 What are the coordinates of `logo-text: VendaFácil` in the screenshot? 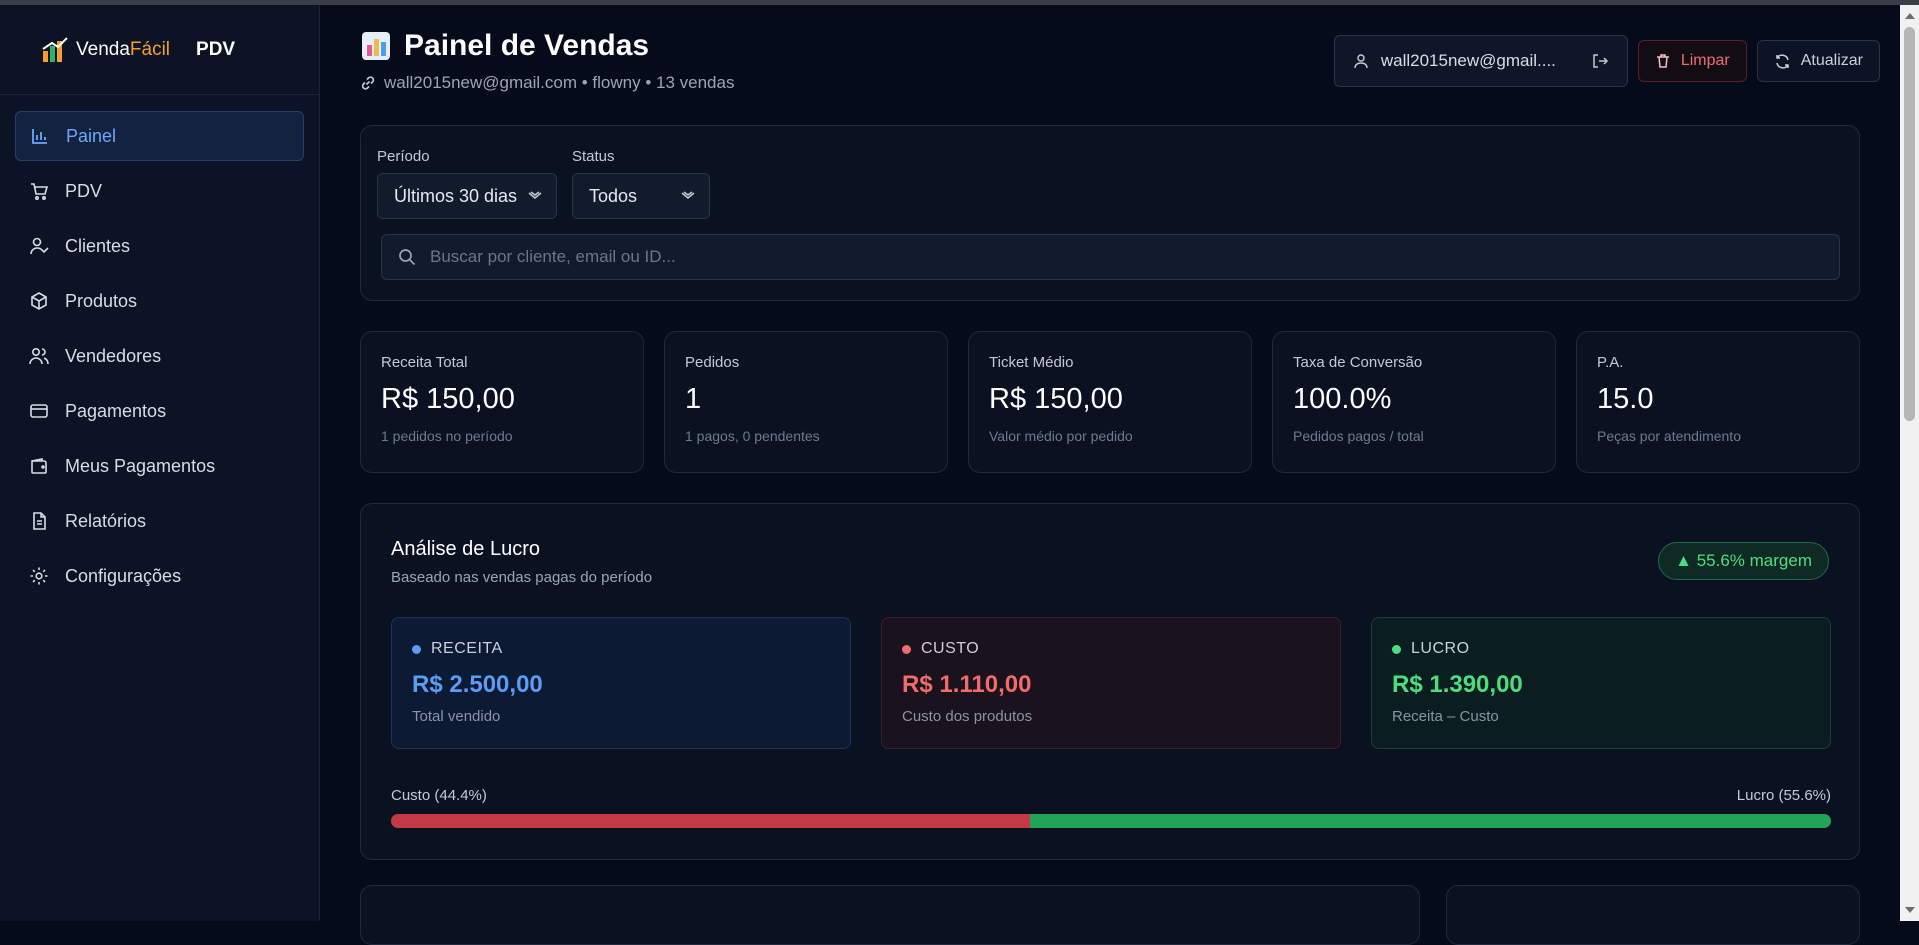 It's located at (123, 49).